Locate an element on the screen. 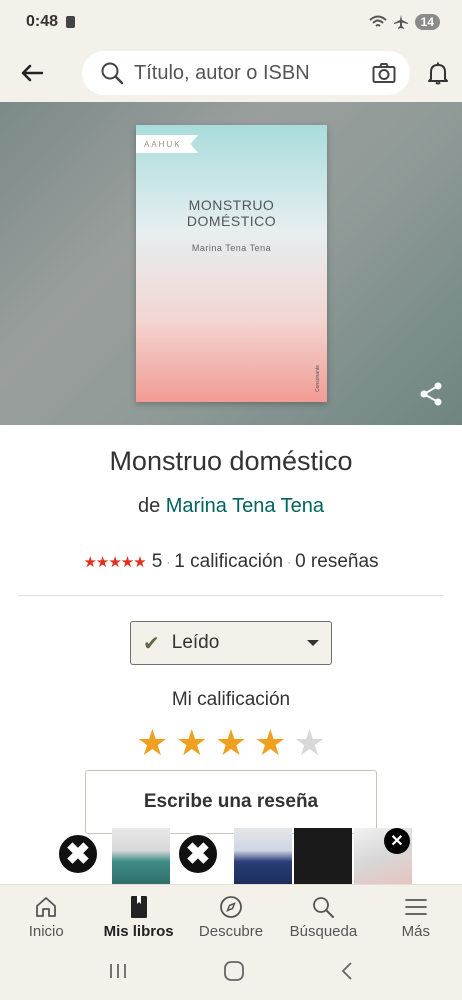 Image resolution: width=462 pixels, height=1000 pixels. system-back-button is located at coordinates (347, 973).